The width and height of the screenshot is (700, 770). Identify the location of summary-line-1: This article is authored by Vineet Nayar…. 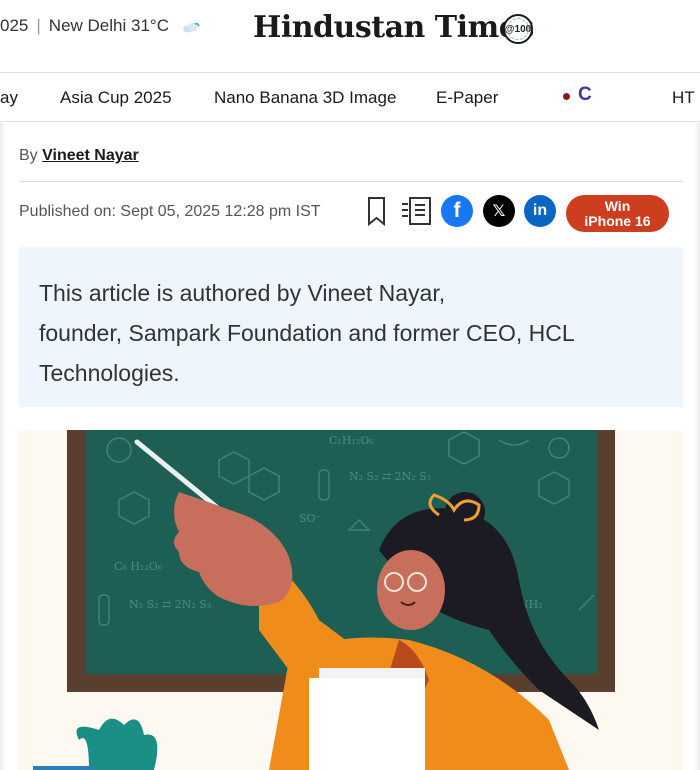
(242, 293).